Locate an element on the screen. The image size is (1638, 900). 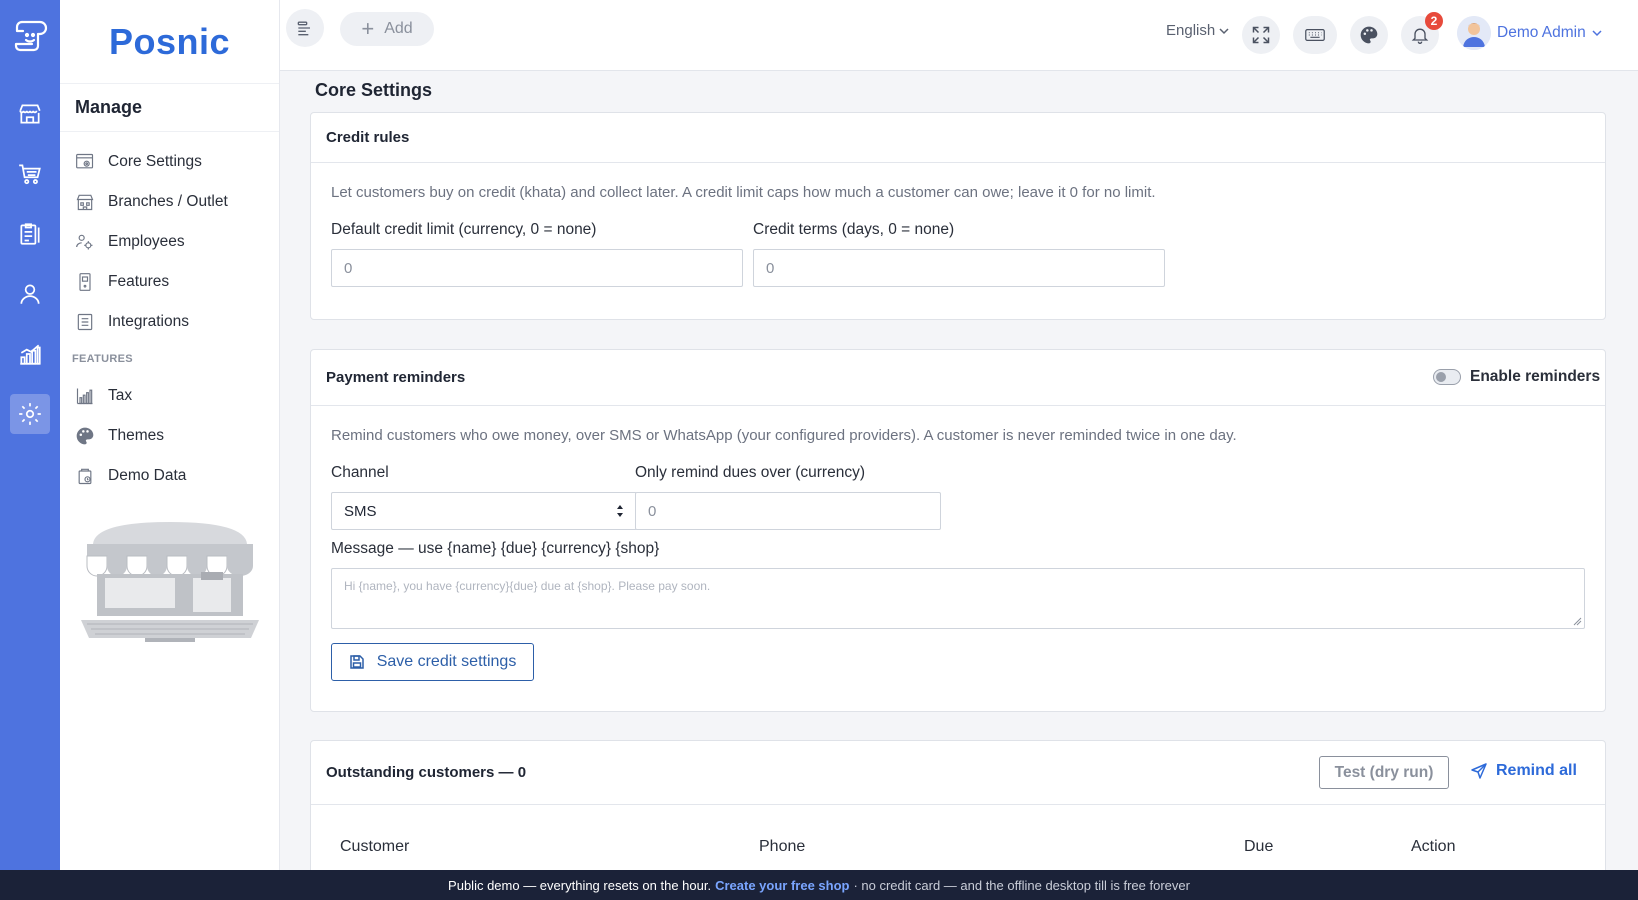
sidebar-item-demo-data: Demo Data is located at coordinates (169, 476).